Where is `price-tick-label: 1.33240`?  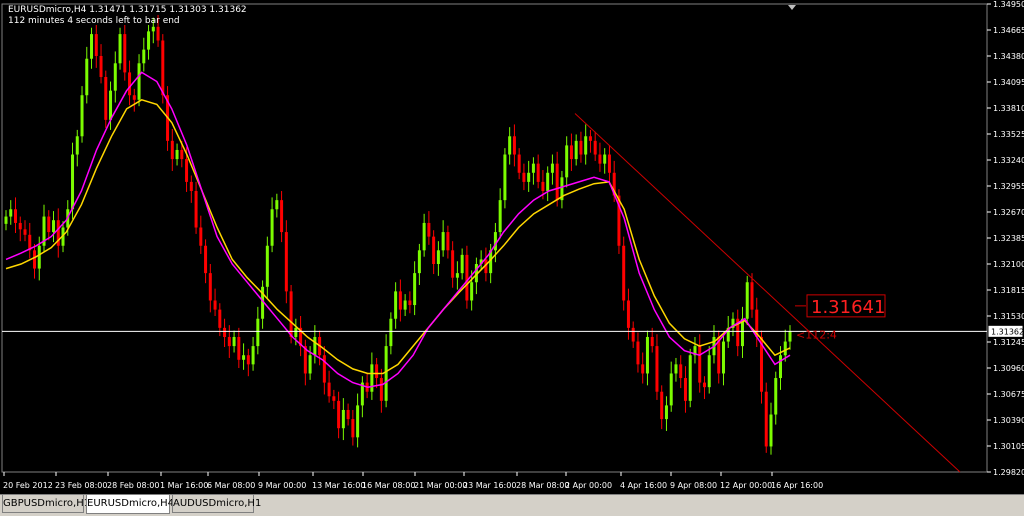
price-tick-label: 1.33240 is located at coordinates (1008, 160).